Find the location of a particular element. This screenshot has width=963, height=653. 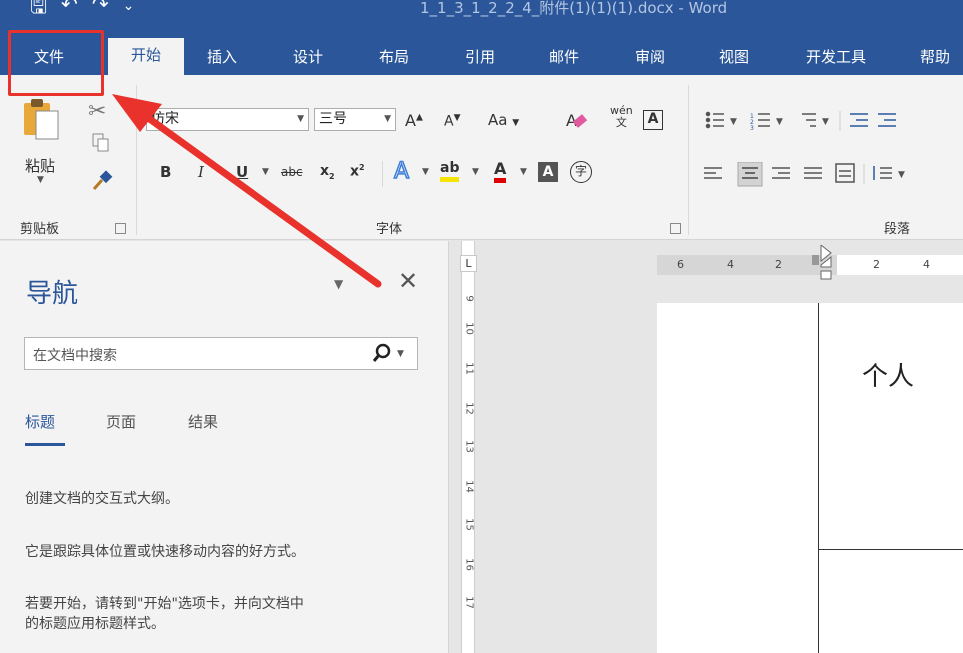

highlight-box is located at coordinates (56, 63).